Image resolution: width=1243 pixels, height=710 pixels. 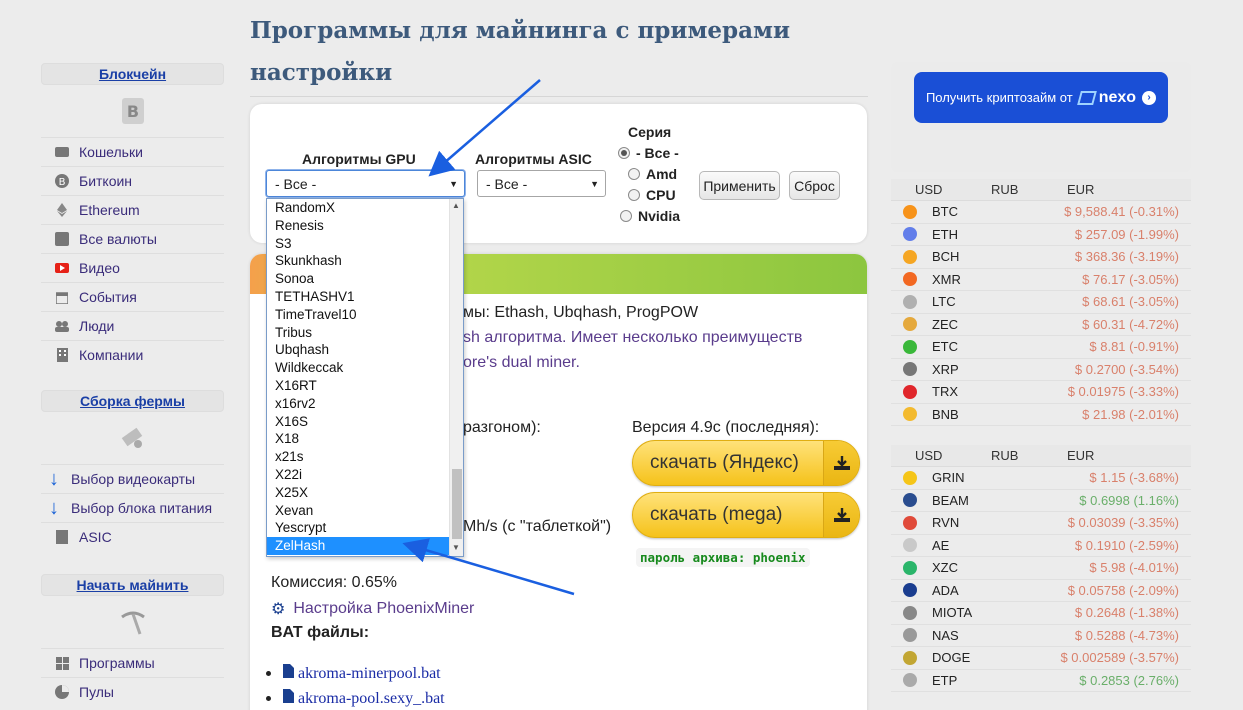 What do you see at coordinates (1041, 212) in the screenshot?
I see `rate-row-btc: BTC $ 9,588.41 (-0.31%)` at bounding box center [1041, 212].